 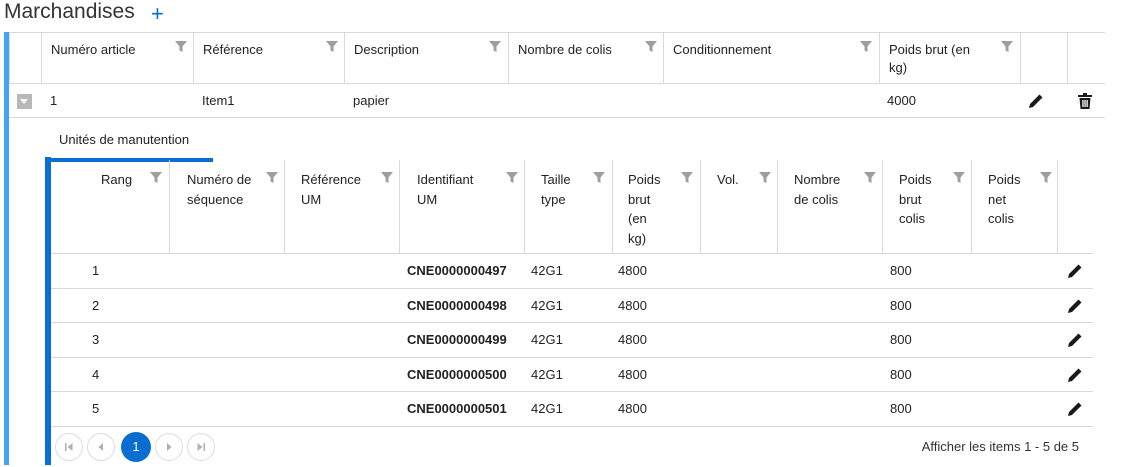 What do you see at coordinates (117, 179) in the screenshot?
I see `column-header-label: Rang` at bounding box center [117, 179].